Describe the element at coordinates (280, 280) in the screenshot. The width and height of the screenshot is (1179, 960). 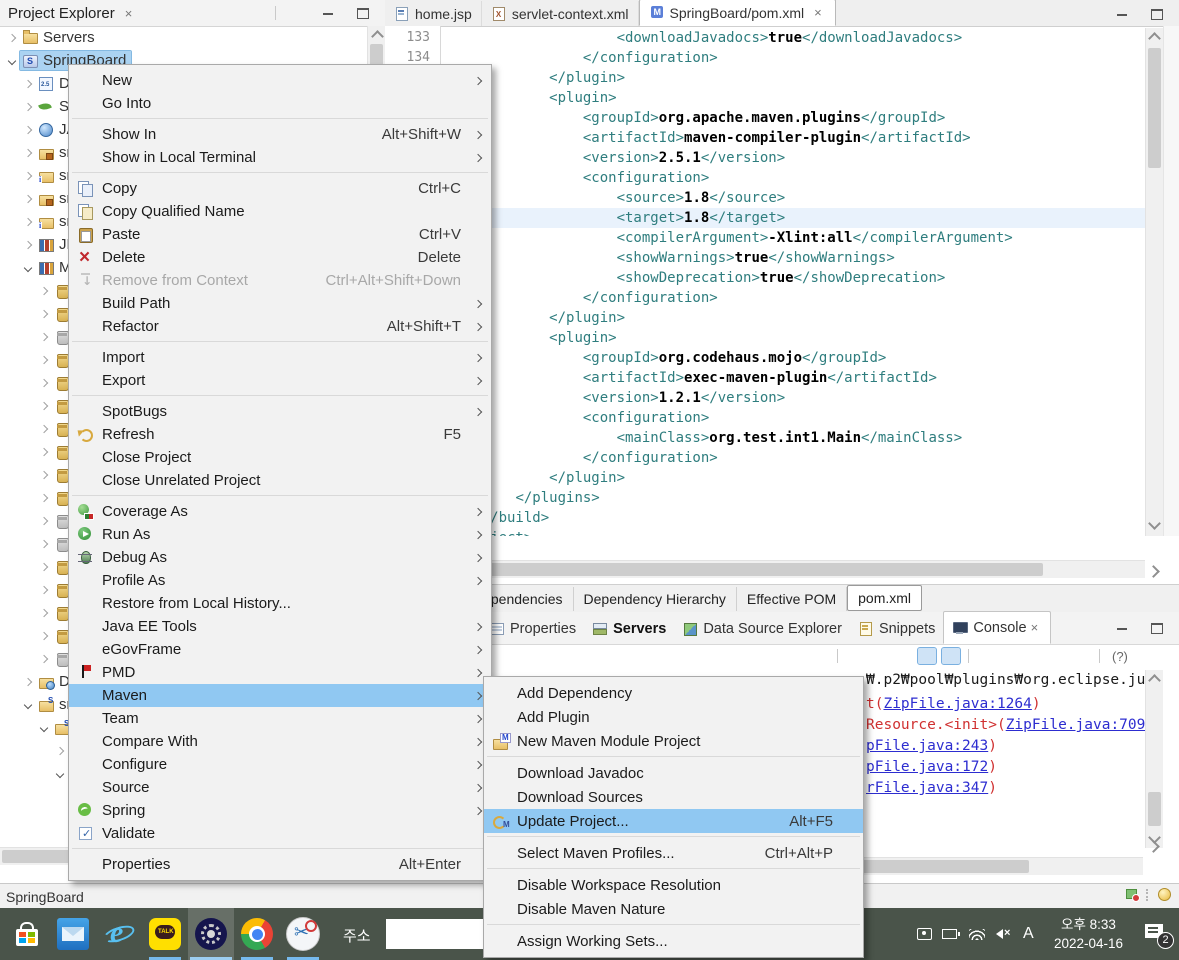
I see `menu-item-remove-from-context: Remove from Context Ctrl+Alt+Shift+Down` at that location.